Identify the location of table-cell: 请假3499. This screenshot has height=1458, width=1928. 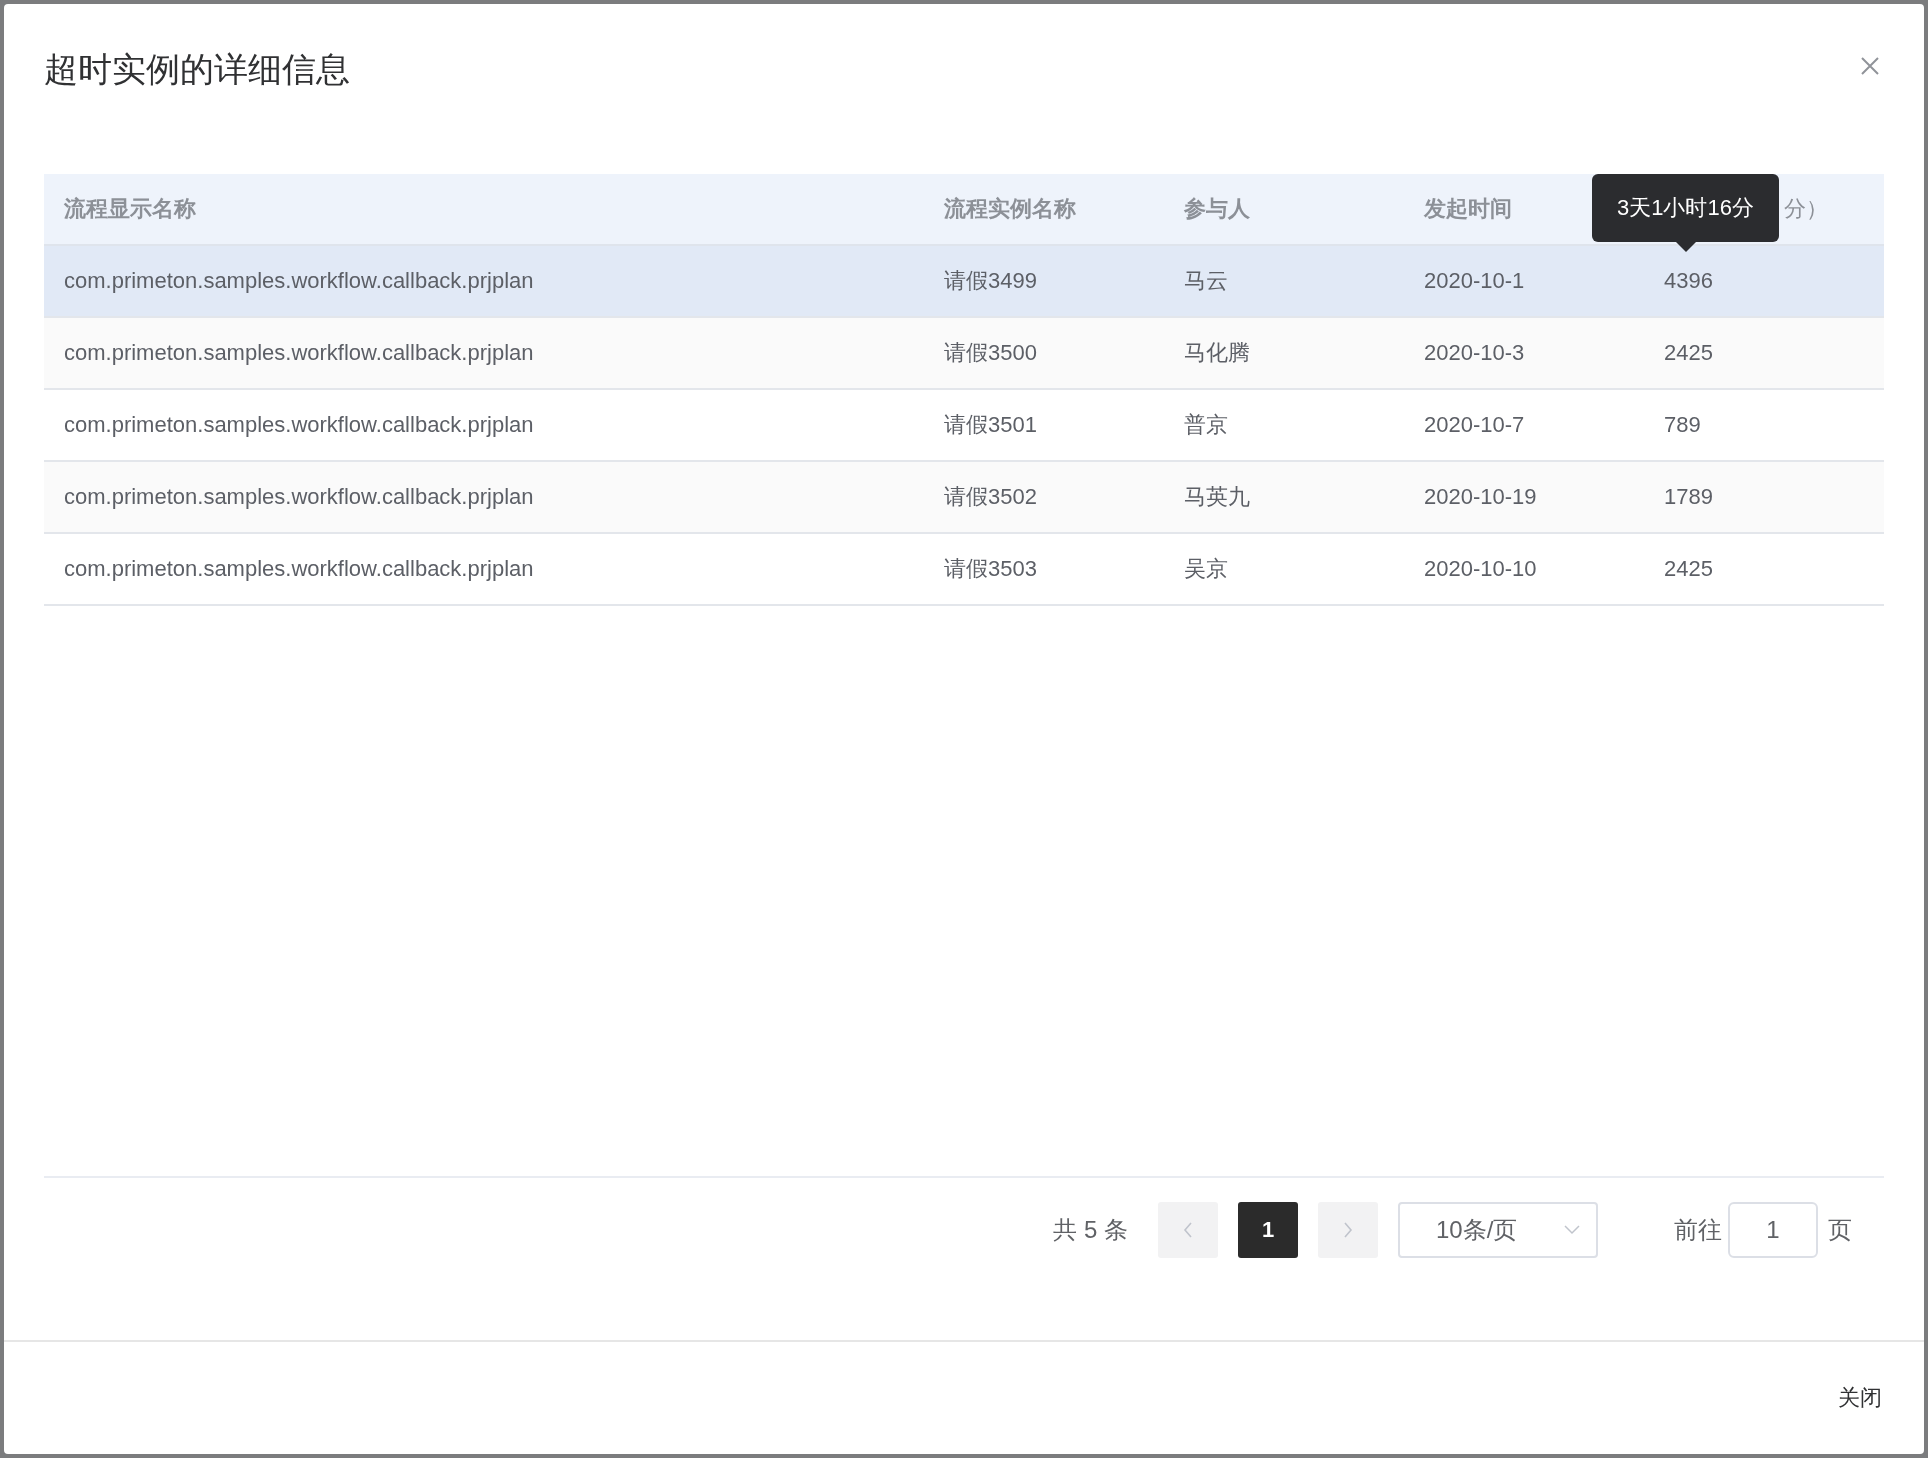
(1044, 281).